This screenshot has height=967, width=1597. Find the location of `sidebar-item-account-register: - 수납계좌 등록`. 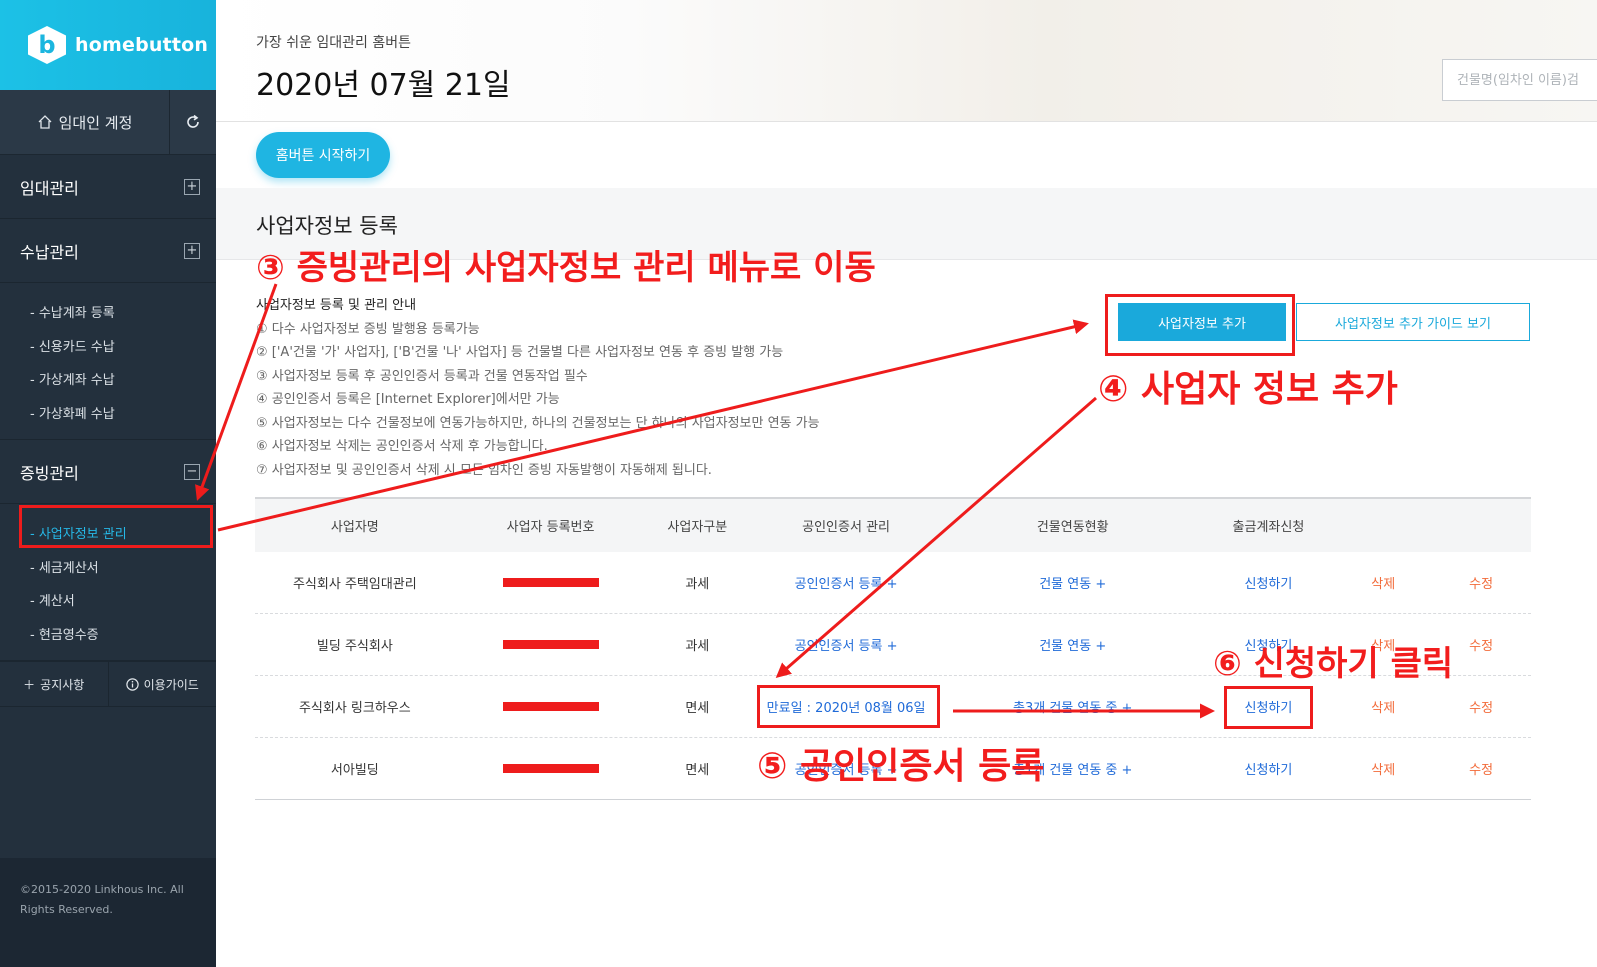

sidebar-item-account-register: - 수납계좌 등록 is located at coordinates (108, 312).